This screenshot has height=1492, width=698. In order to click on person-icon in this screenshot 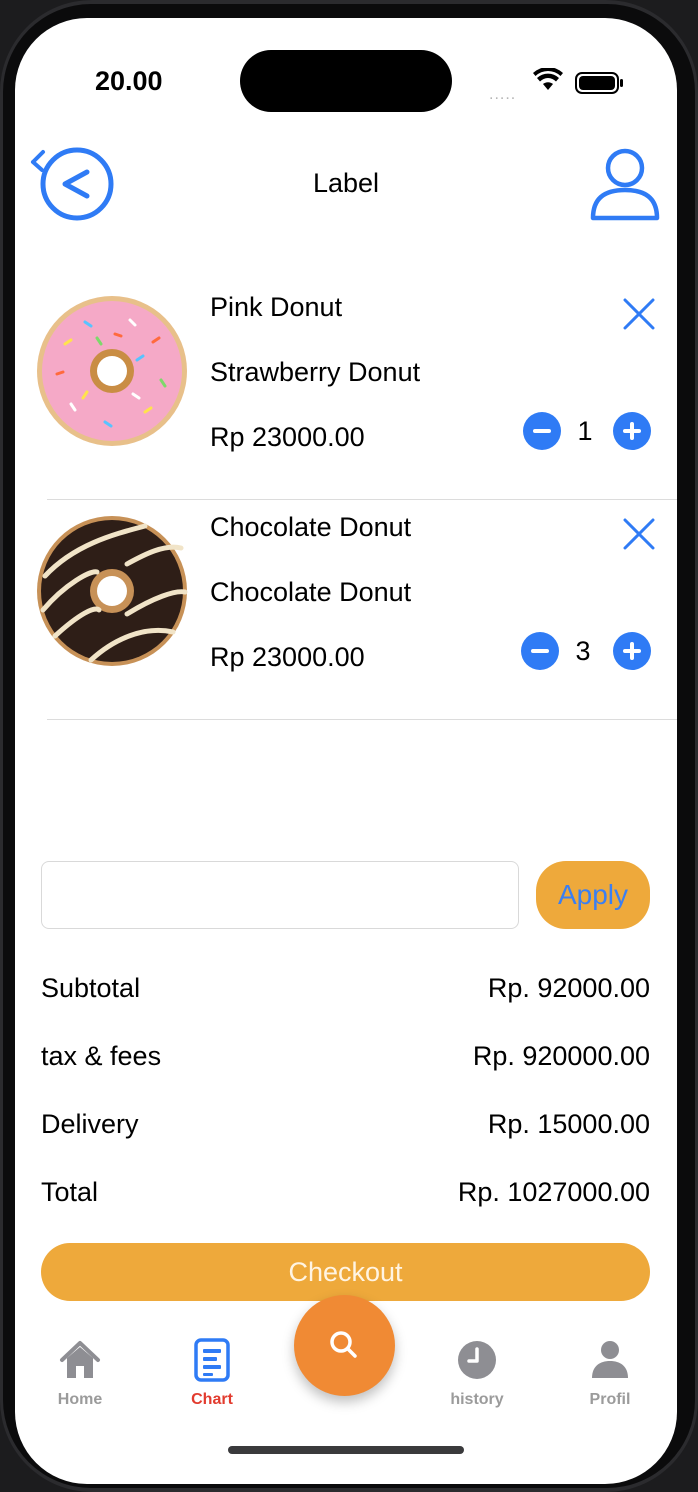, I will do `click(610, 1359)`.